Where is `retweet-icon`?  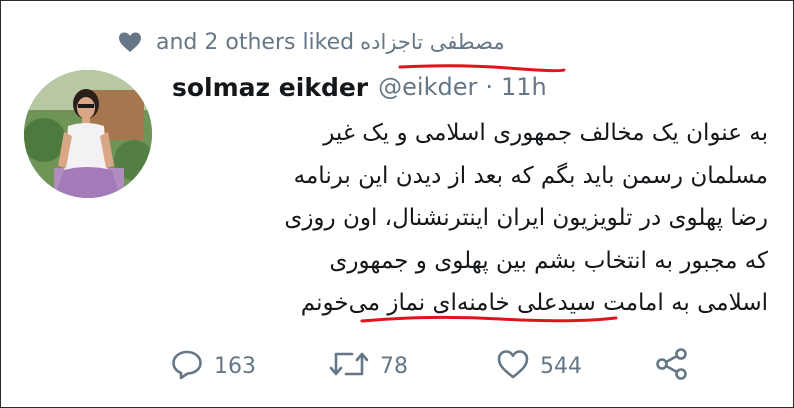 retweet-icon is located at coordinates (349, 366).